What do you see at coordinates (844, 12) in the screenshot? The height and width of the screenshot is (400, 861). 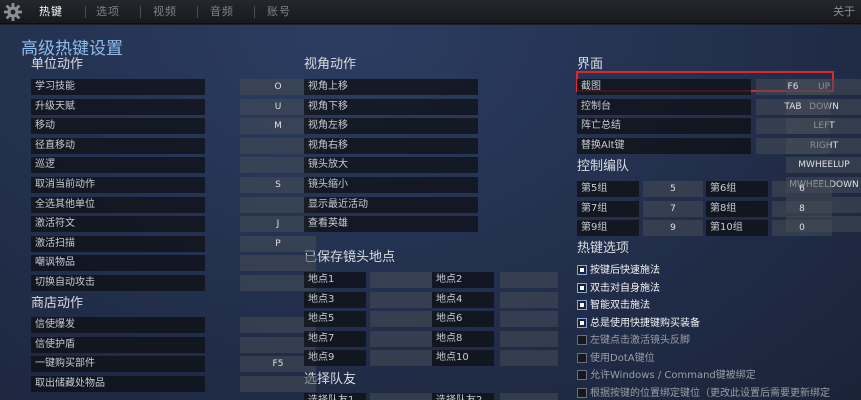 I see `about-link: 关于` at bounding box center [844, 12].